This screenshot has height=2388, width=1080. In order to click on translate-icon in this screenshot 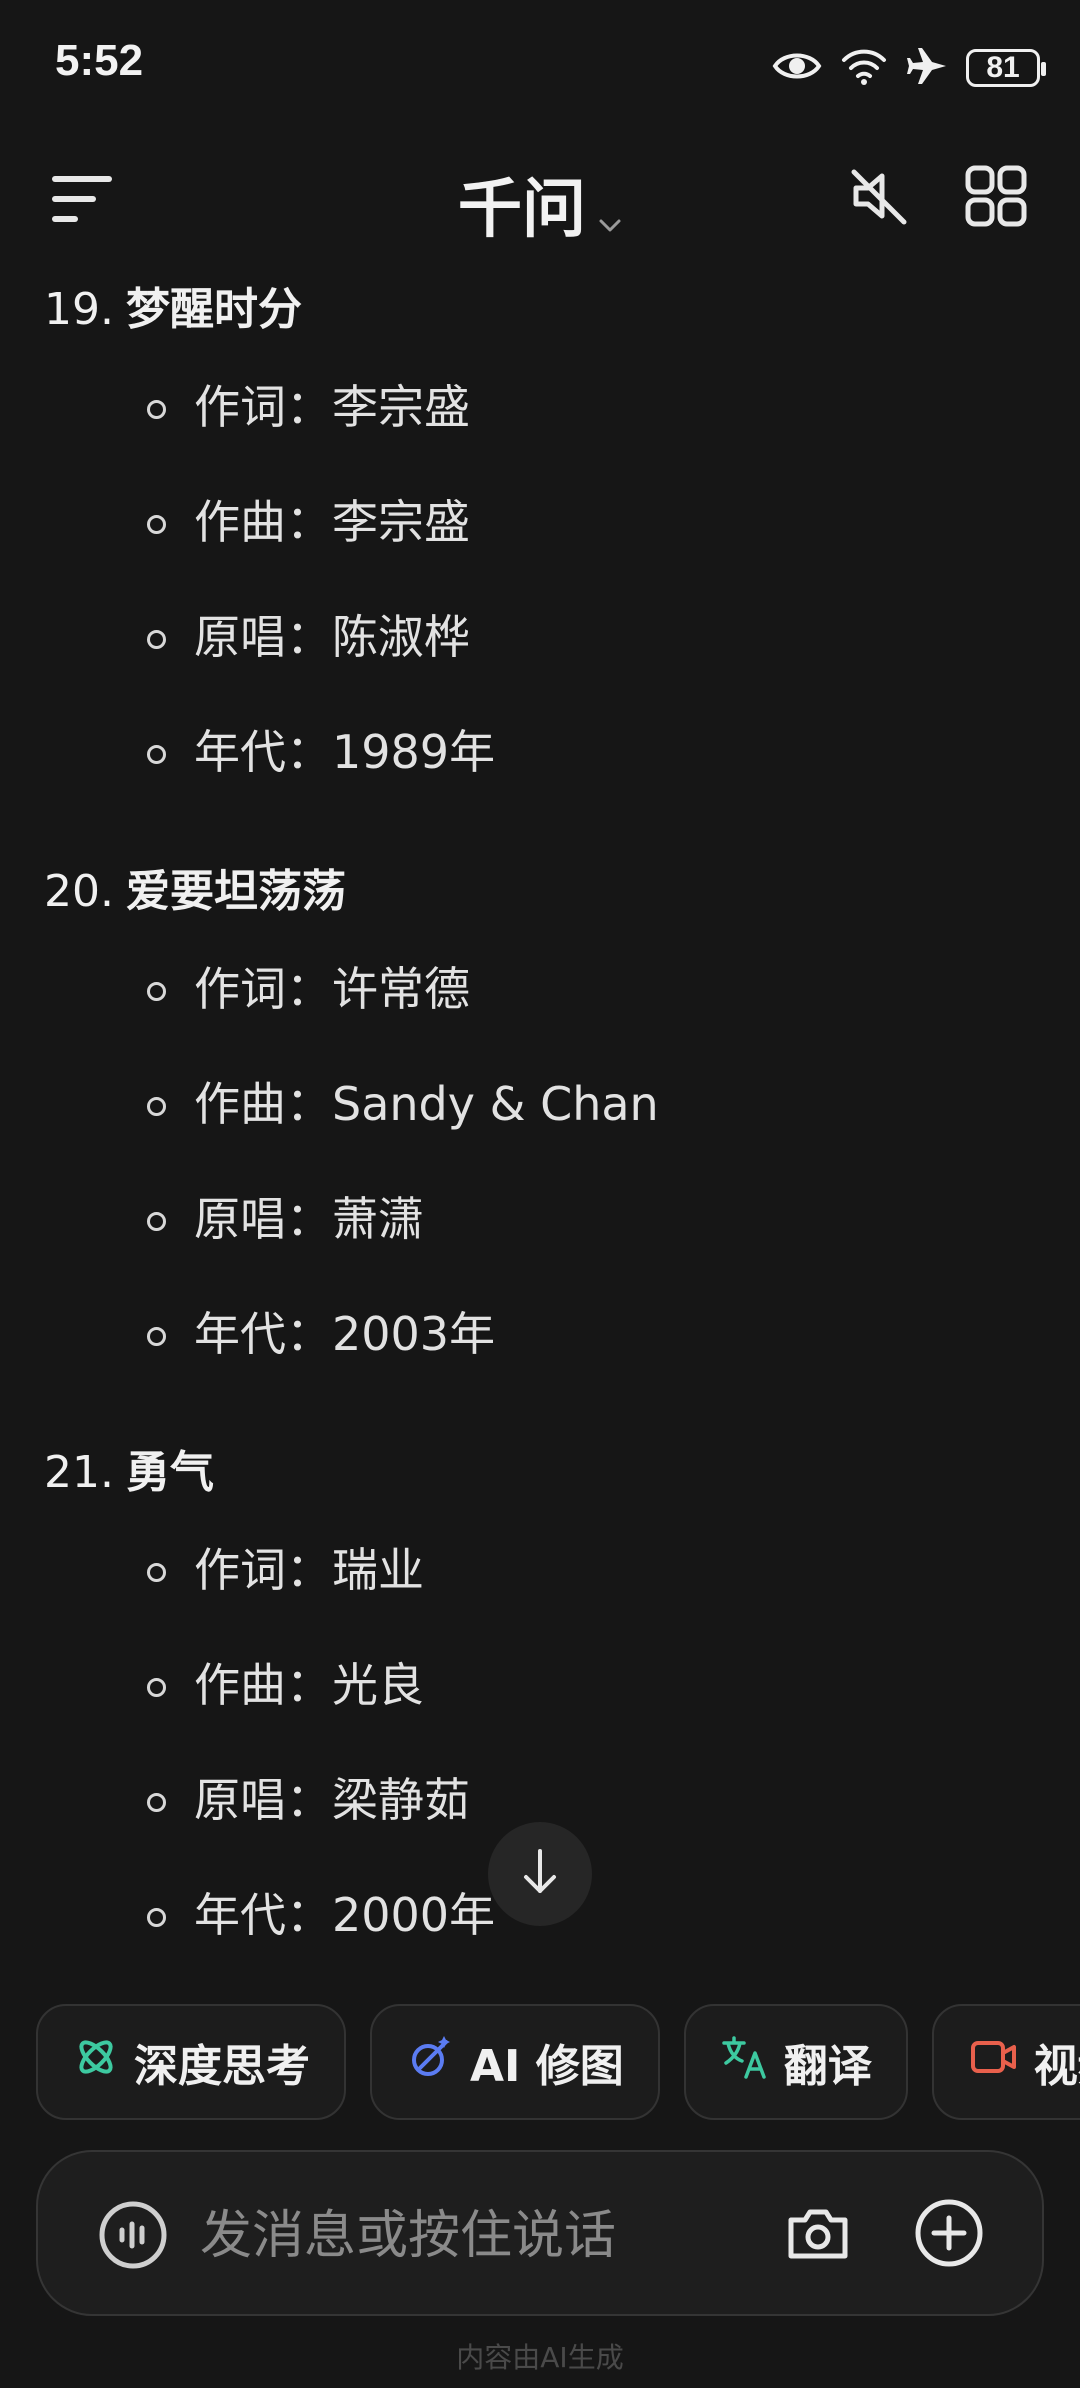, I will do `click(745, 2062)`.